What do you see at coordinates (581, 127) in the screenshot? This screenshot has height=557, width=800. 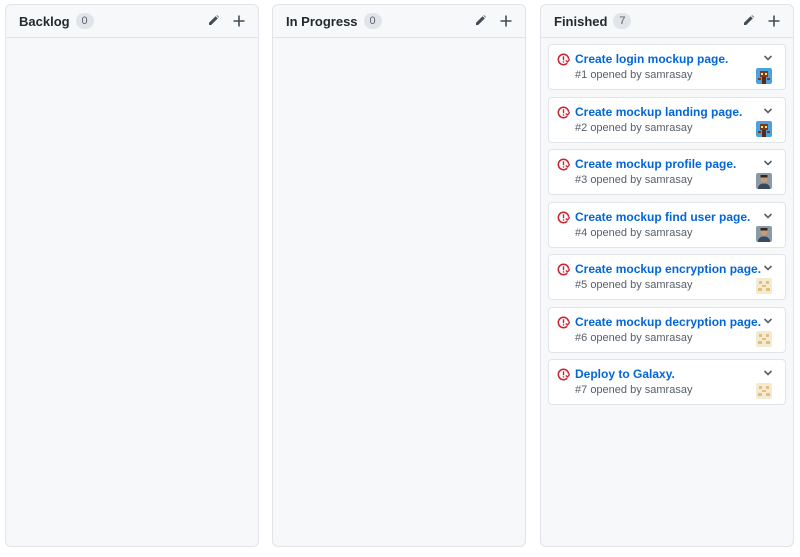 I see `issue-number: #2` at bounding box center [581, 127].